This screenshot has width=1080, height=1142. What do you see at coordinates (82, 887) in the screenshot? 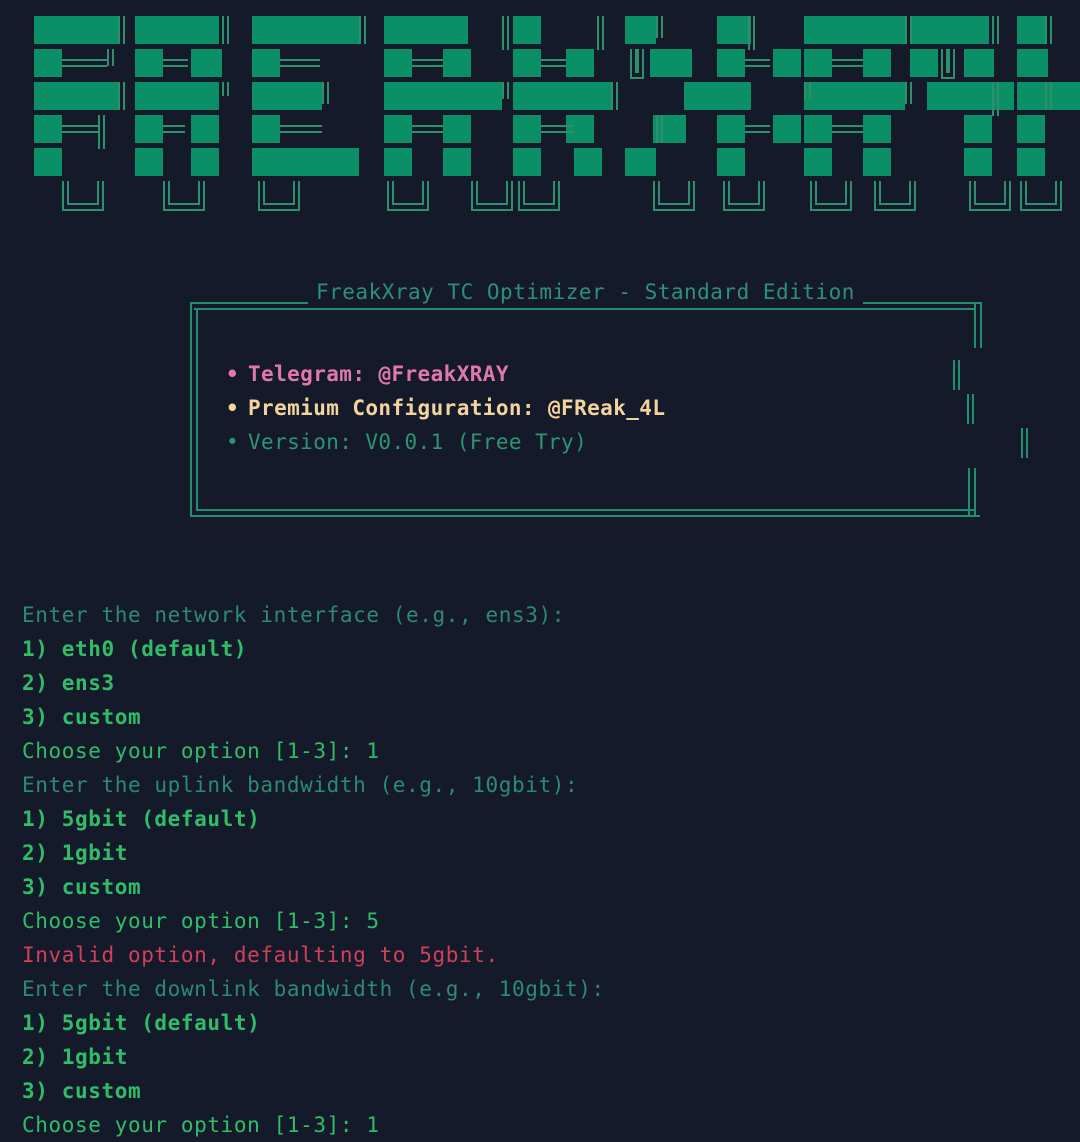
I see `terminal-line-8: 3) custom` at bounding box center [82, 887].